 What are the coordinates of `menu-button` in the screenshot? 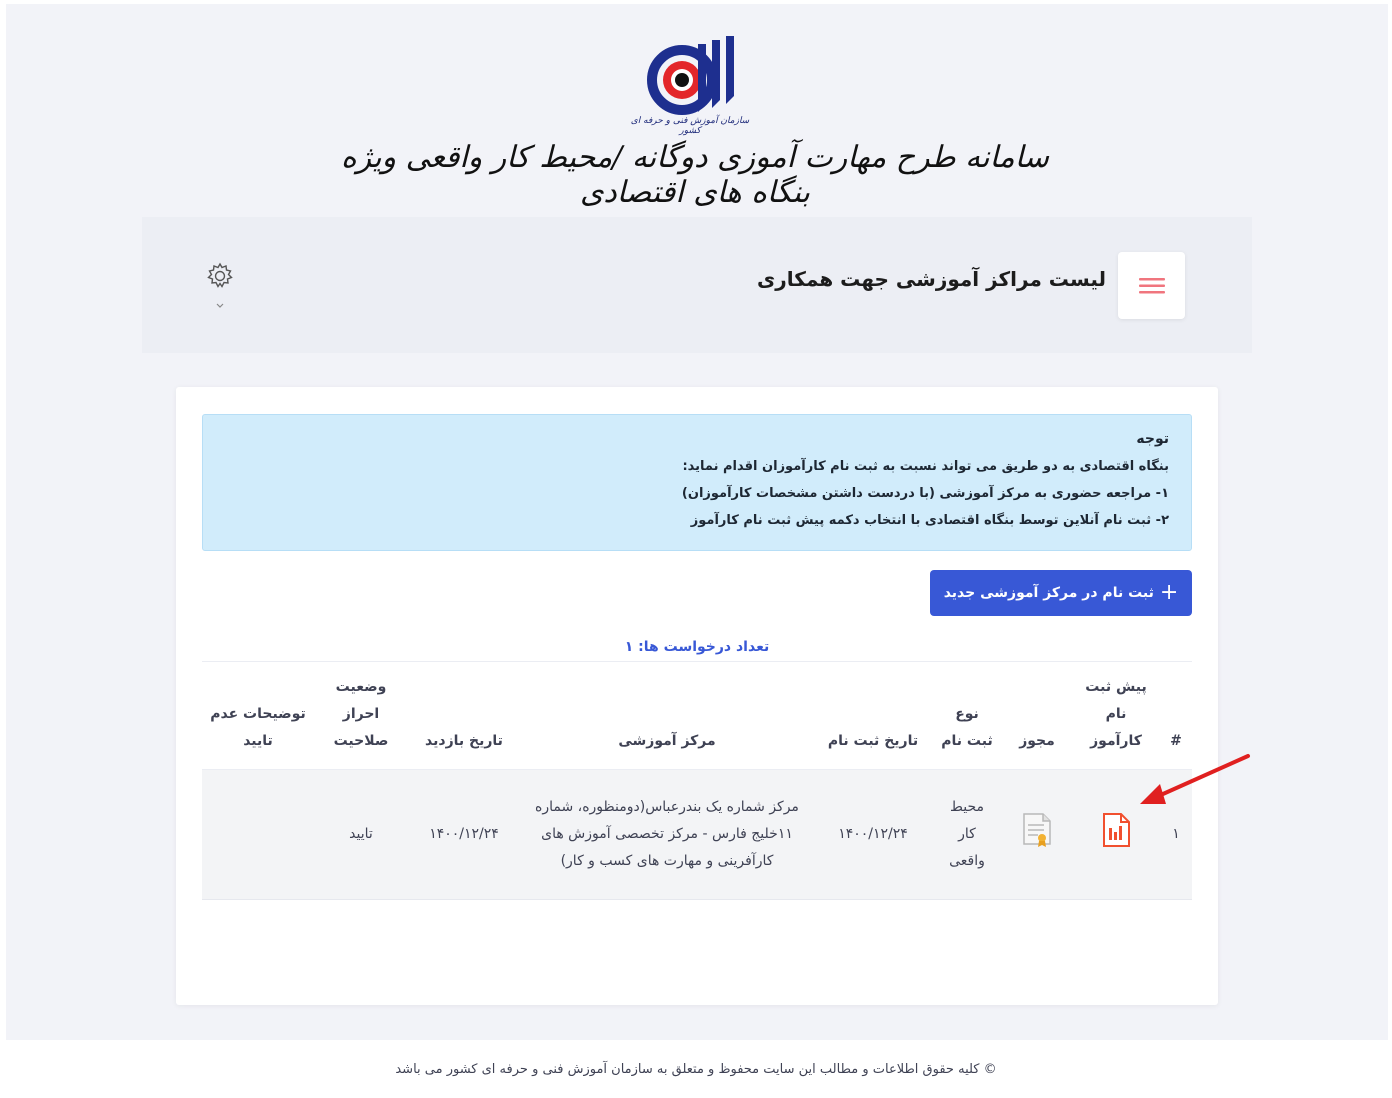 It's located at (1151, 285).